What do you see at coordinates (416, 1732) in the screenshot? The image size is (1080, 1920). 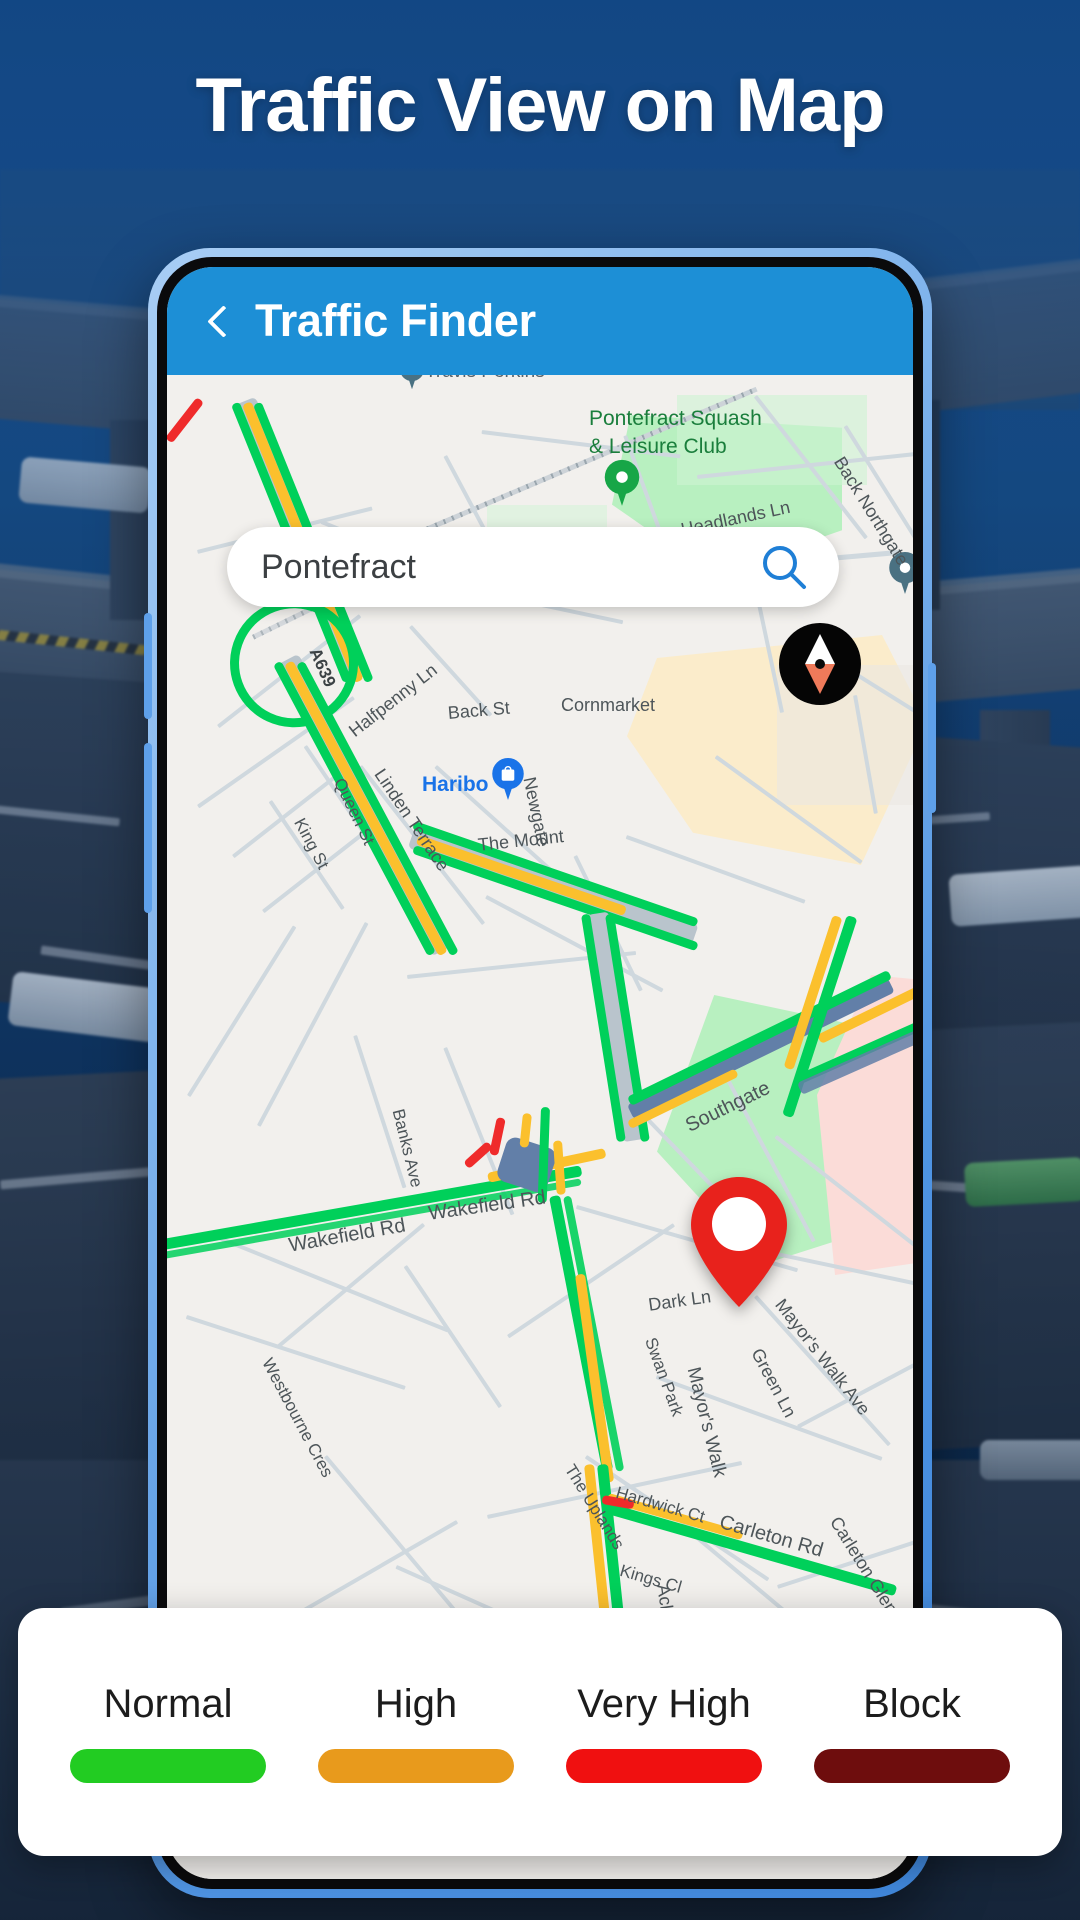 I see `legend-item-high: High` at bounding box center [416, 1732].